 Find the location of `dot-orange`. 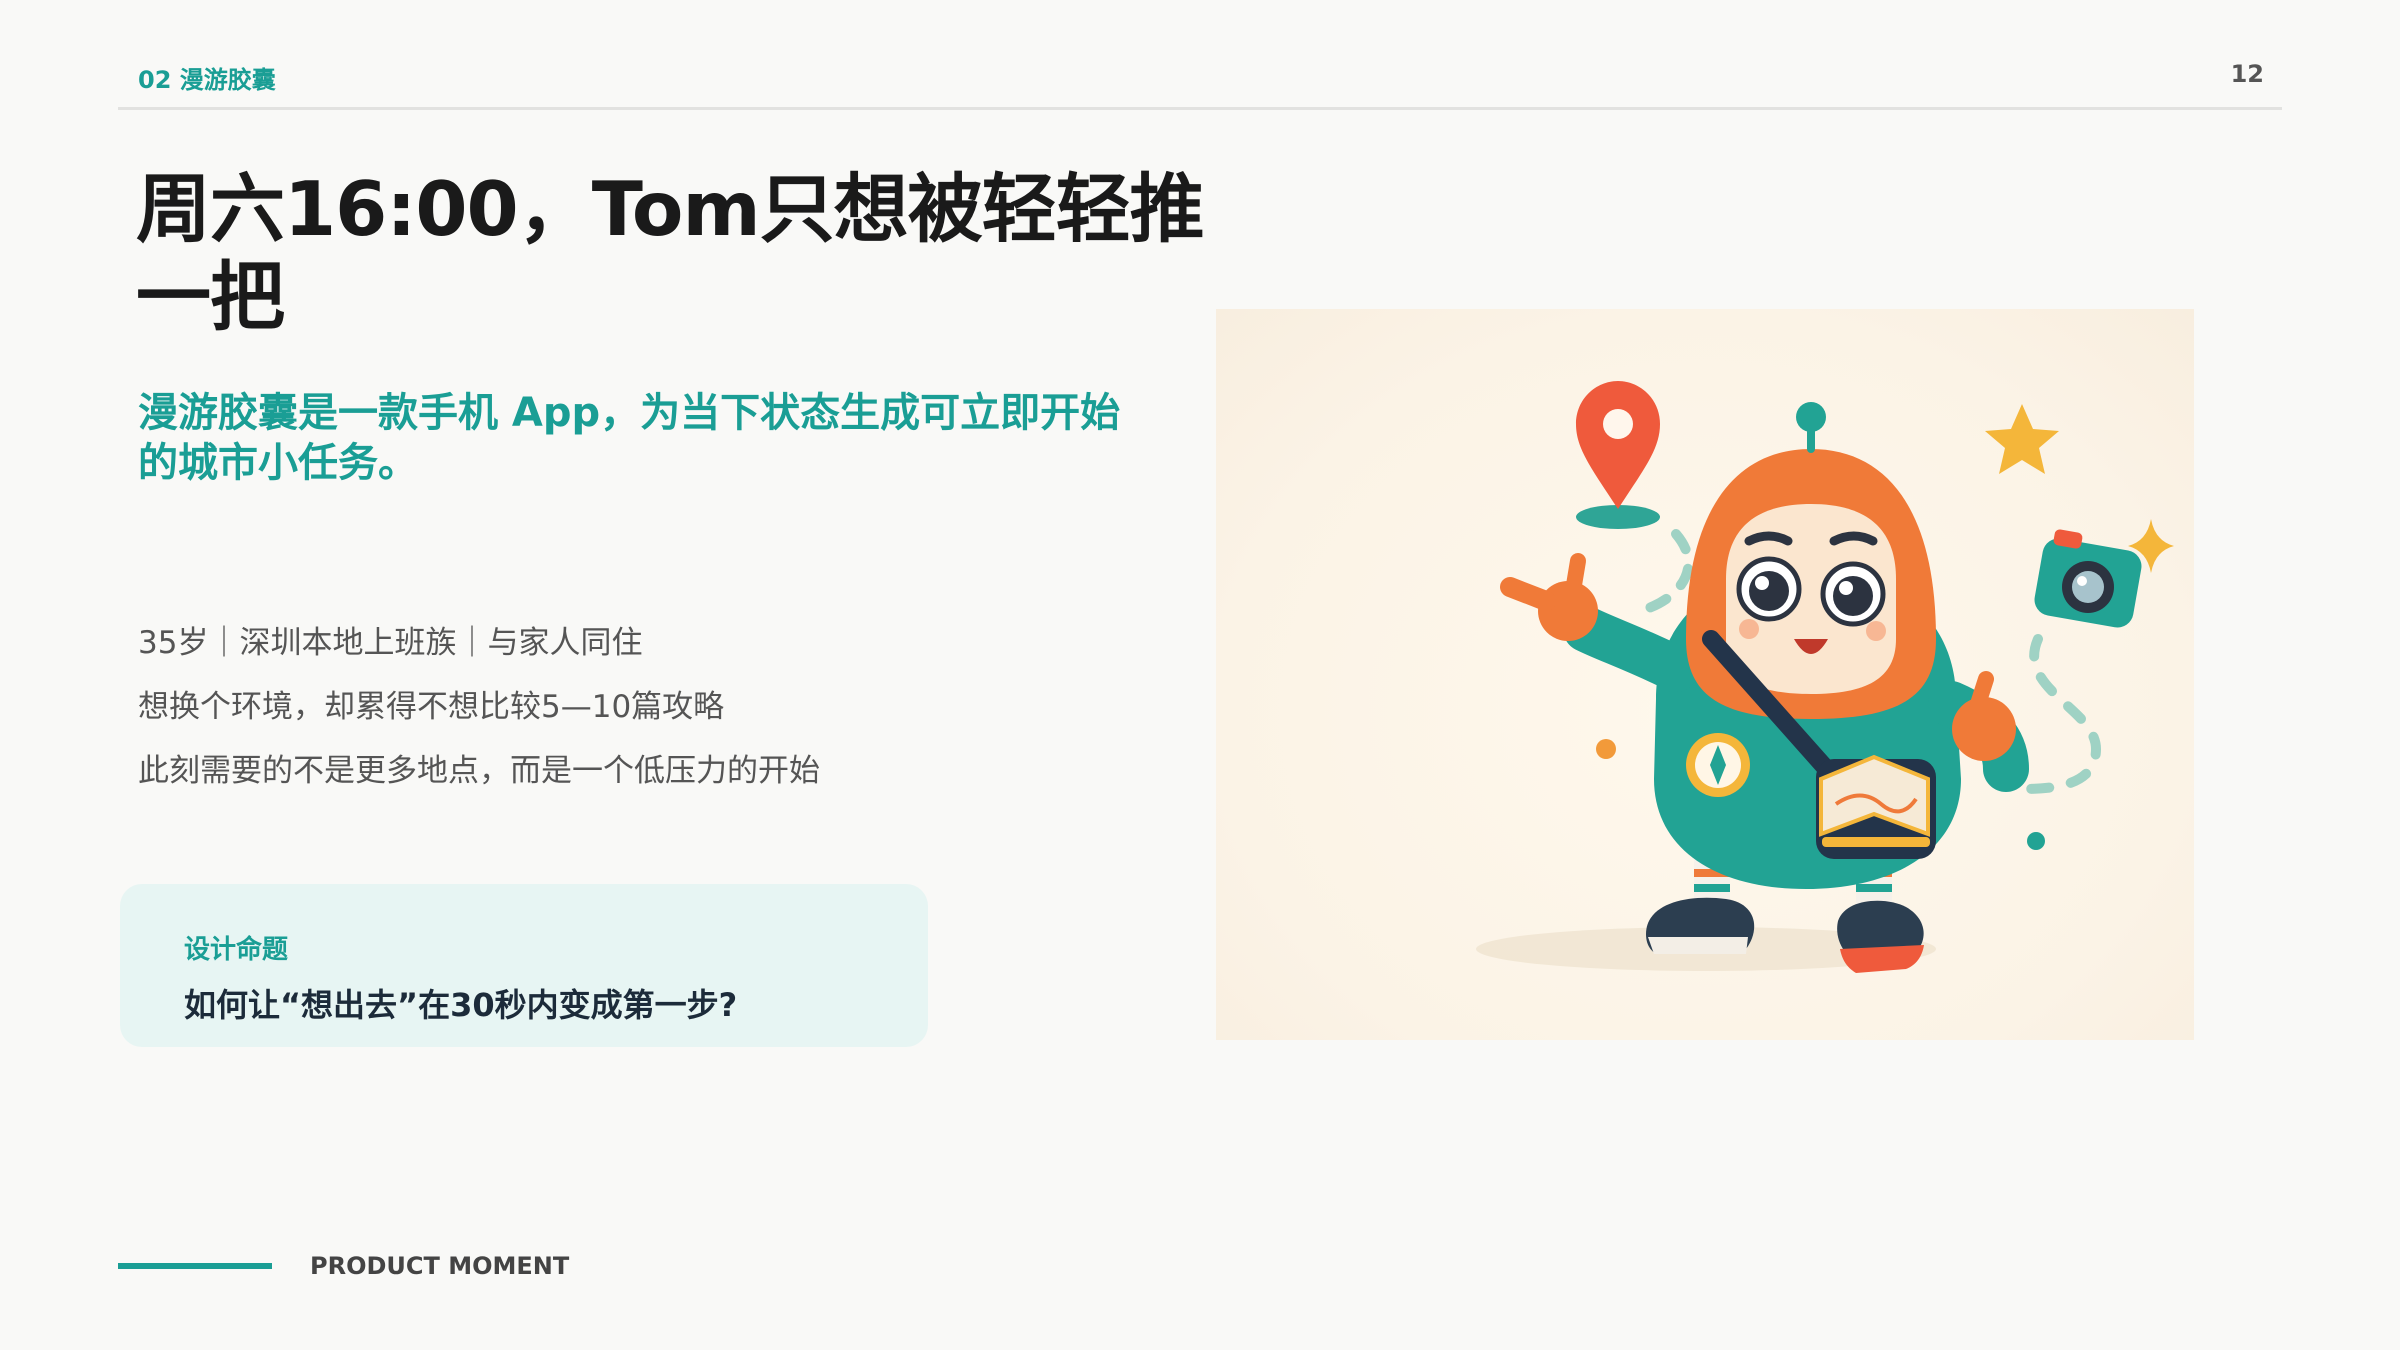

dot-orange is located at coordinates (1606, 749).